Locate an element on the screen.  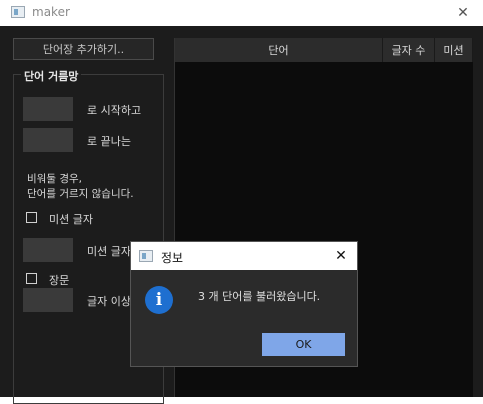
length-input is located at coordinates (48, 300).